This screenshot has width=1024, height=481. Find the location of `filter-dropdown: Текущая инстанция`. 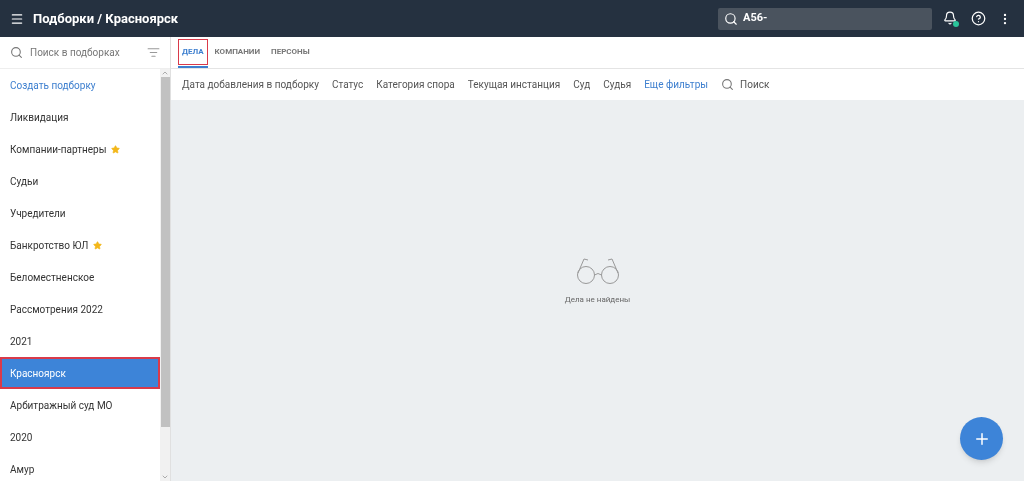

filter-dropdown: Текущая инстанция is located at coordinates (514, 84).